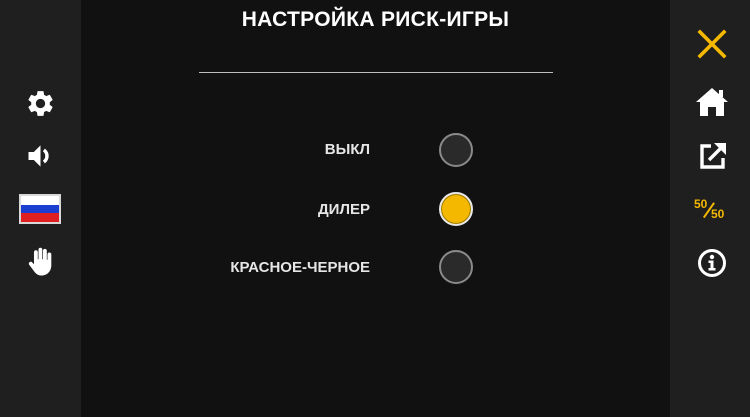 The height and width of the screenshot is (417, 750). What do you see at coordinates (712, 263) in the screenshot?
I see `info-icon` at bounding box center [712, 263].